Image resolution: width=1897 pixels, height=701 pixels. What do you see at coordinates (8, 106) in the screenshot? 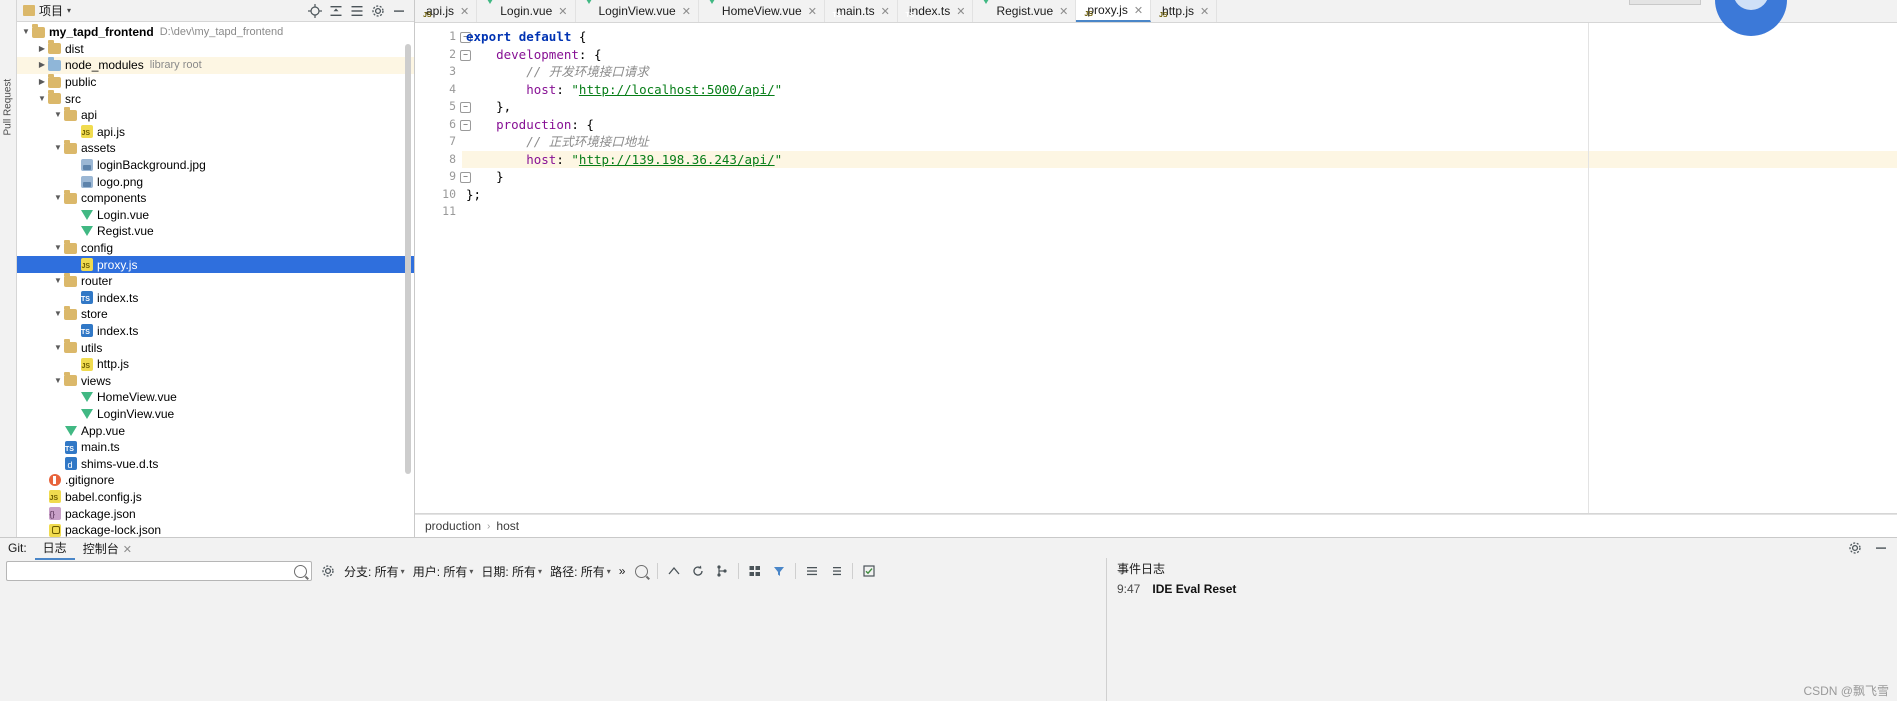
I see `pull-request-tool-label: Pull Request` at bounding box center [8, 106].